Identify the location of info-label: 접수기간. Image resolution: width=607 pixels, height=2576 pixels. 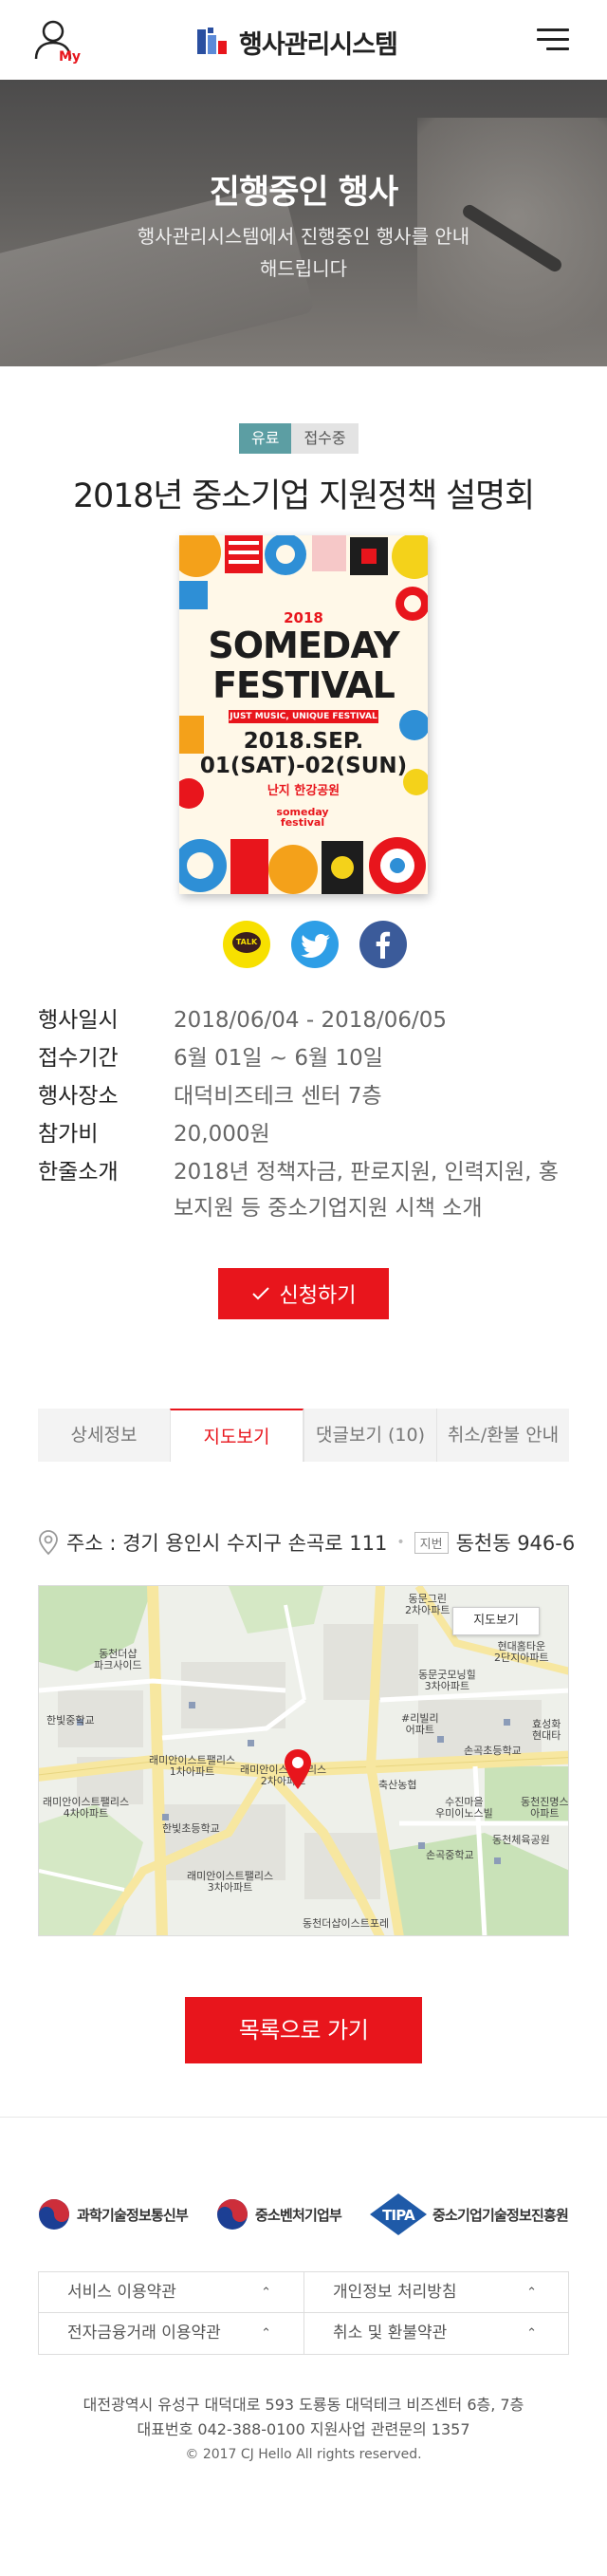
(78, 1058).